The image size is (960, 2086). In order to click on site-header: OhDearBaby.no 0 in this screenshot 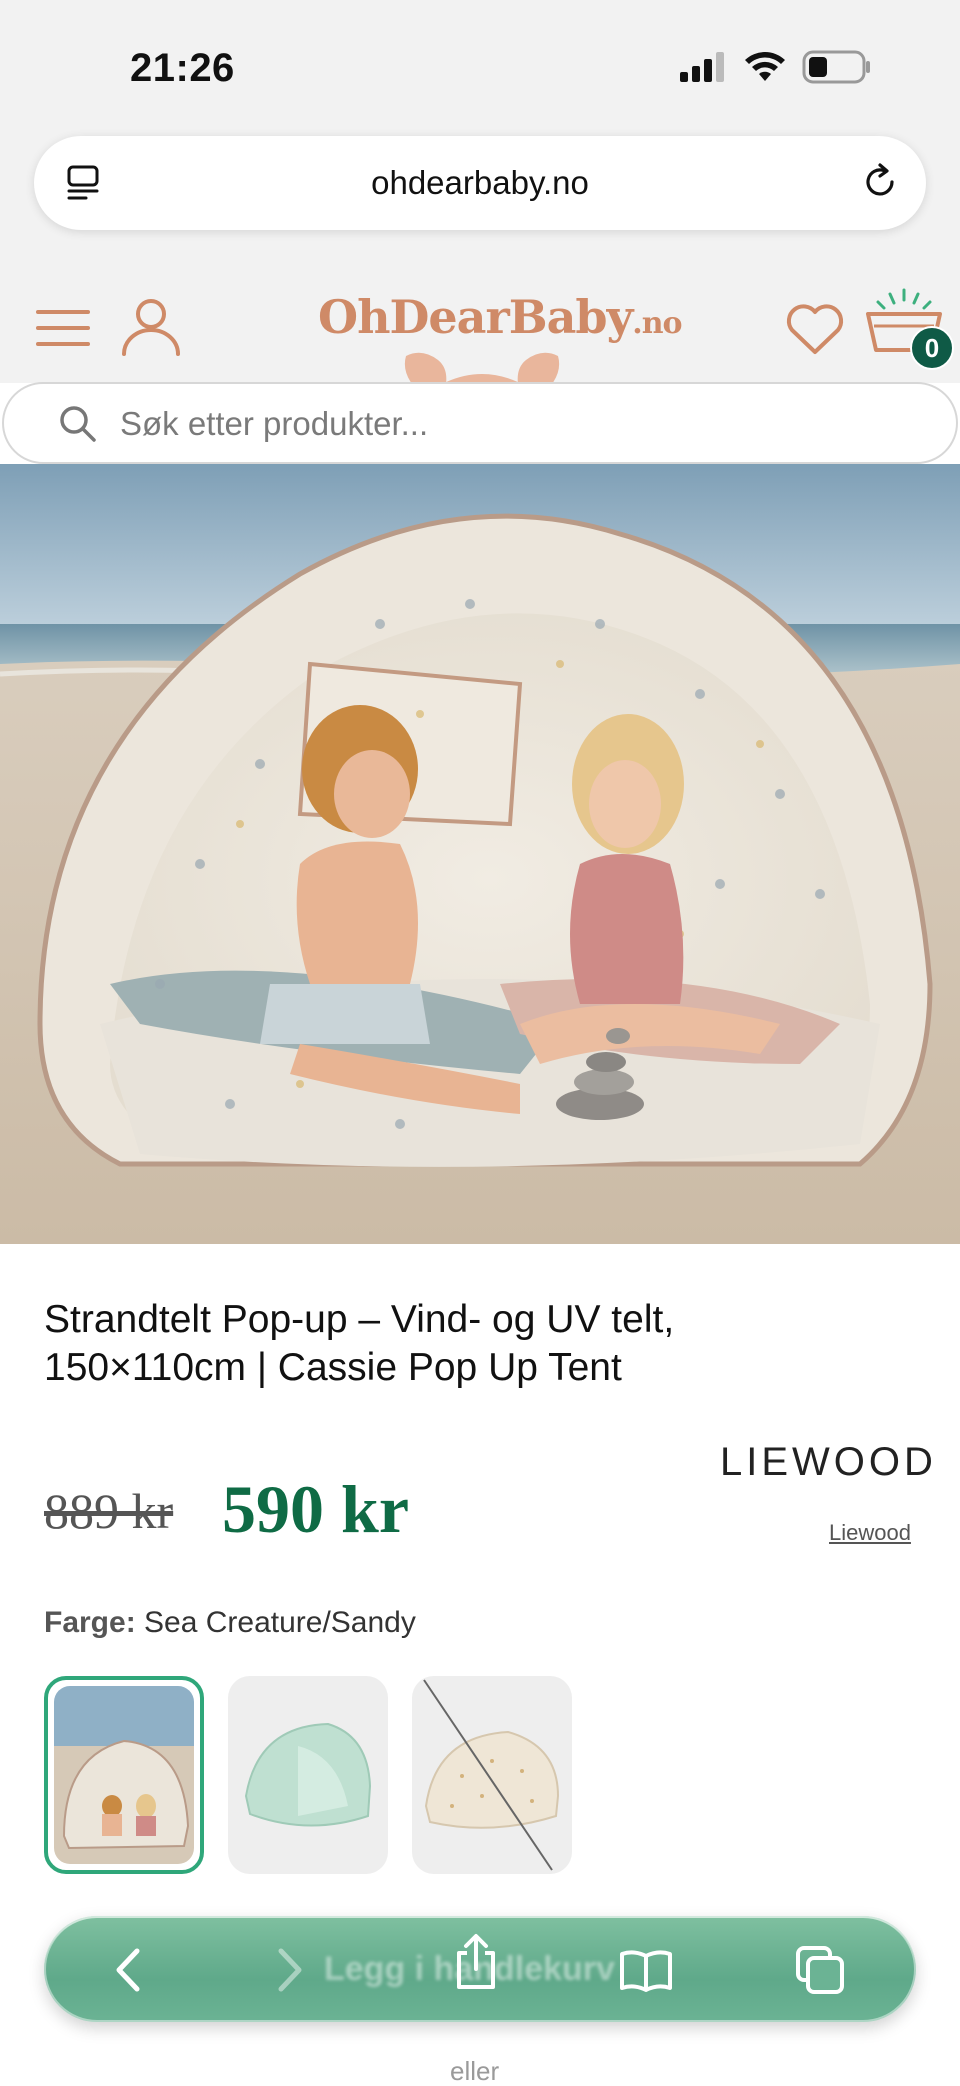, I will do `click(480, 316)`.